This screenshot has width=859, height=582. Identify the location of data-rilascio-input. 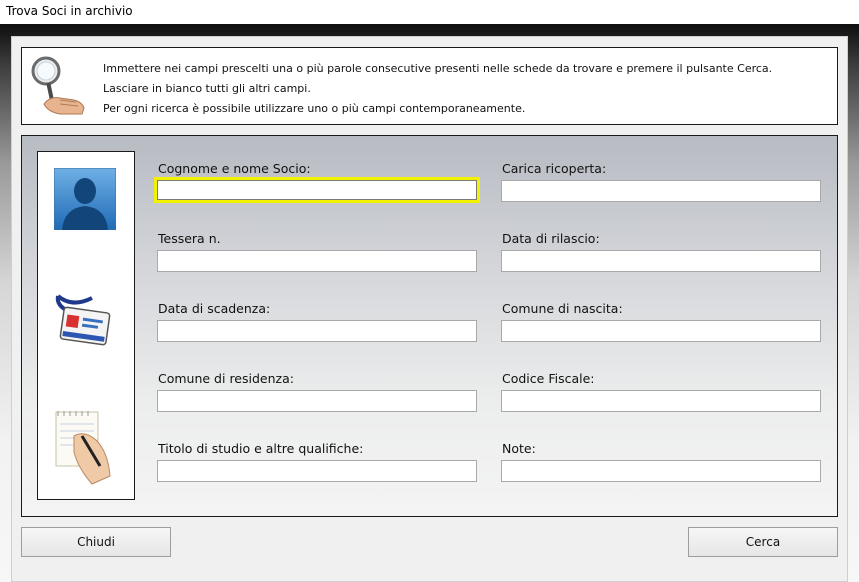
(661, 261).